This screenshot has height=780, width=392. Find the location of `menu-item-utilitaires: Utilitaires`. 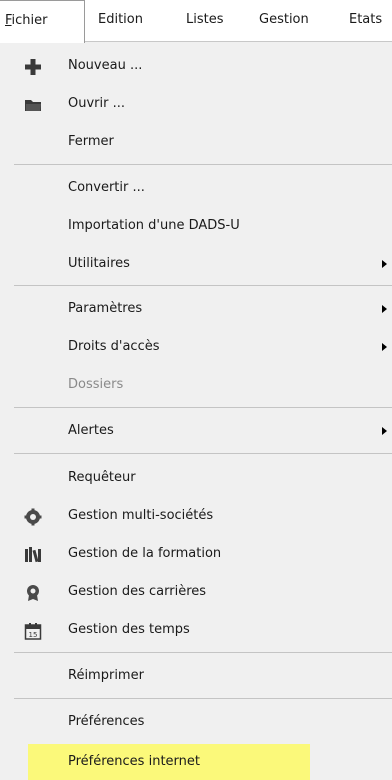

menu-item-utilitaires: Utilitaires is located at coordinates (196, 264).